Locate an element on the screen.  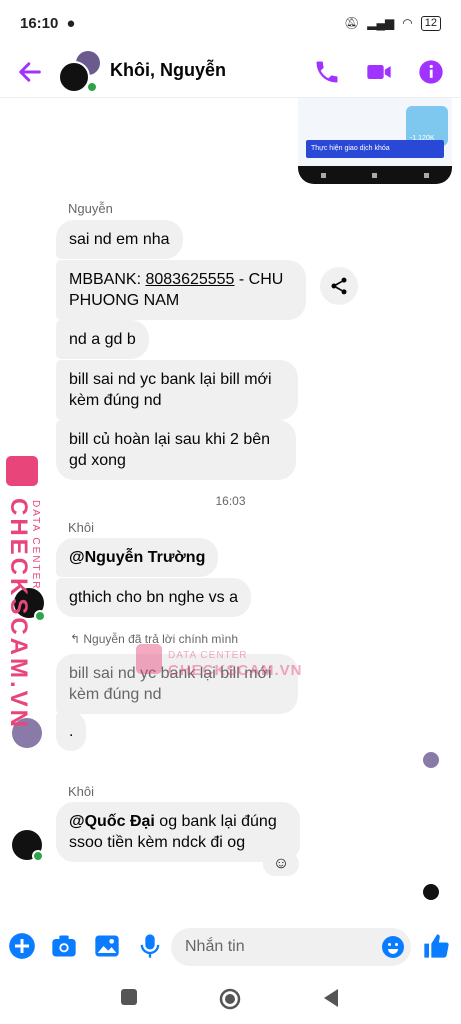
image-message: -1.120K Thực hiện giao dịch khóa is located at coordinates (375, 141).